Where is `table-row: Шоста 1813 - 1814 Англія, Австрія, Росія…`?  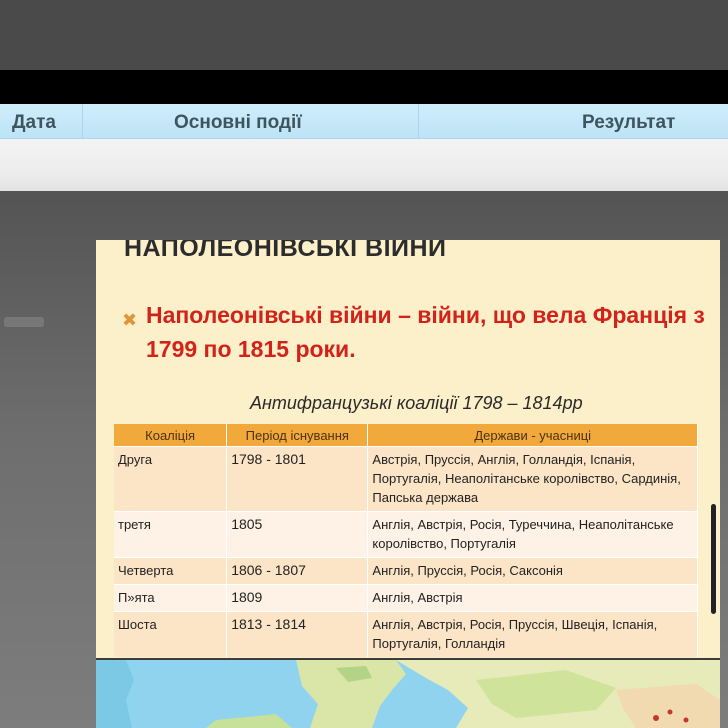
table-row: Шоста 1813 - 1814 Англія, Австрія, Росія… is located at coordinates (406, 634).